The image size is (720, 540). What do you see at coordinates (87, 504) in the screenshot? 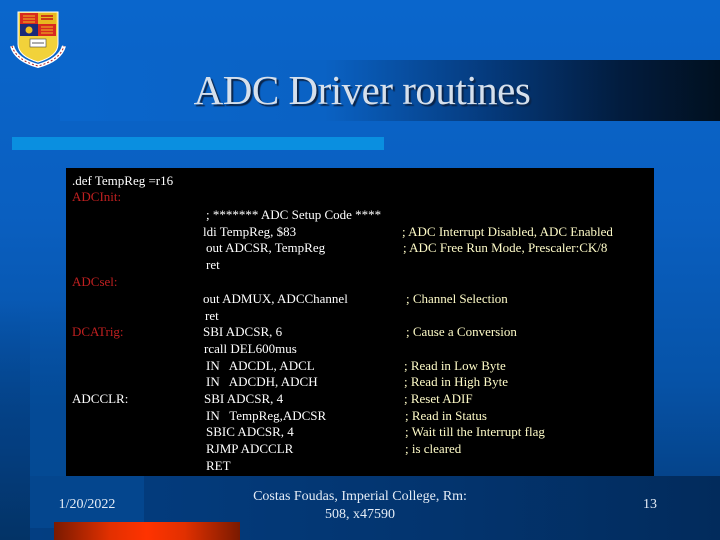
I see `footer-date: 1/20/2022` at bounding box center [87, 504].